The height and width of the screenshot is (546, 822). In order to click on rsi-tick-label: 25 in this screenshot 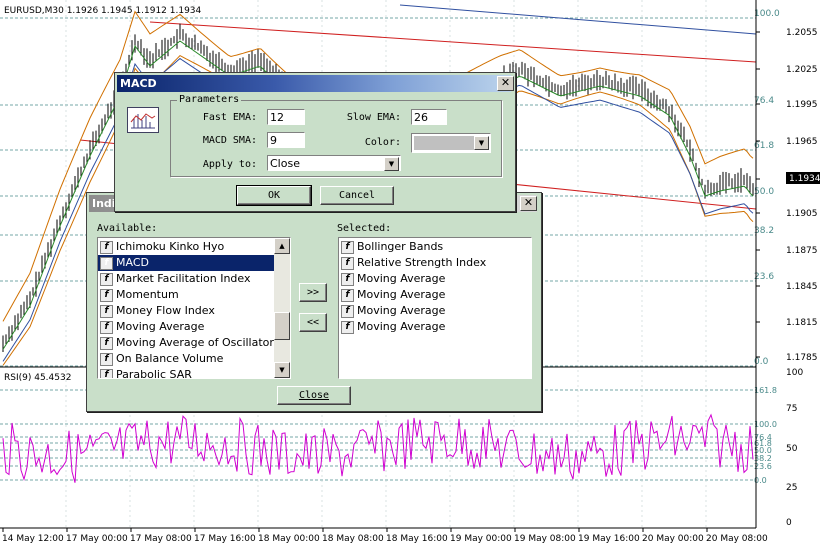, I will do `click(791, 488)`.